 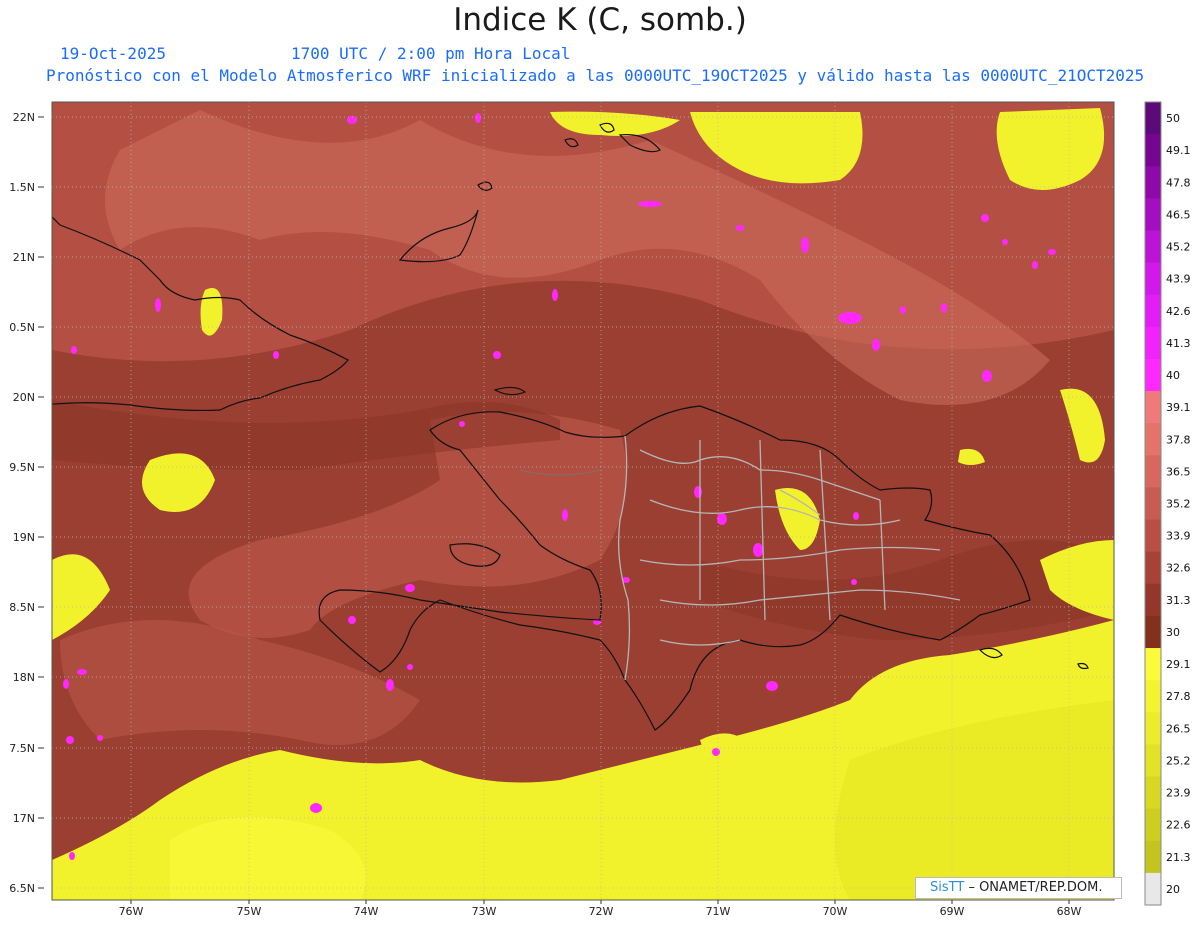 I want to click on colorbar-label: 46.5, so click(x=1178, y=214).